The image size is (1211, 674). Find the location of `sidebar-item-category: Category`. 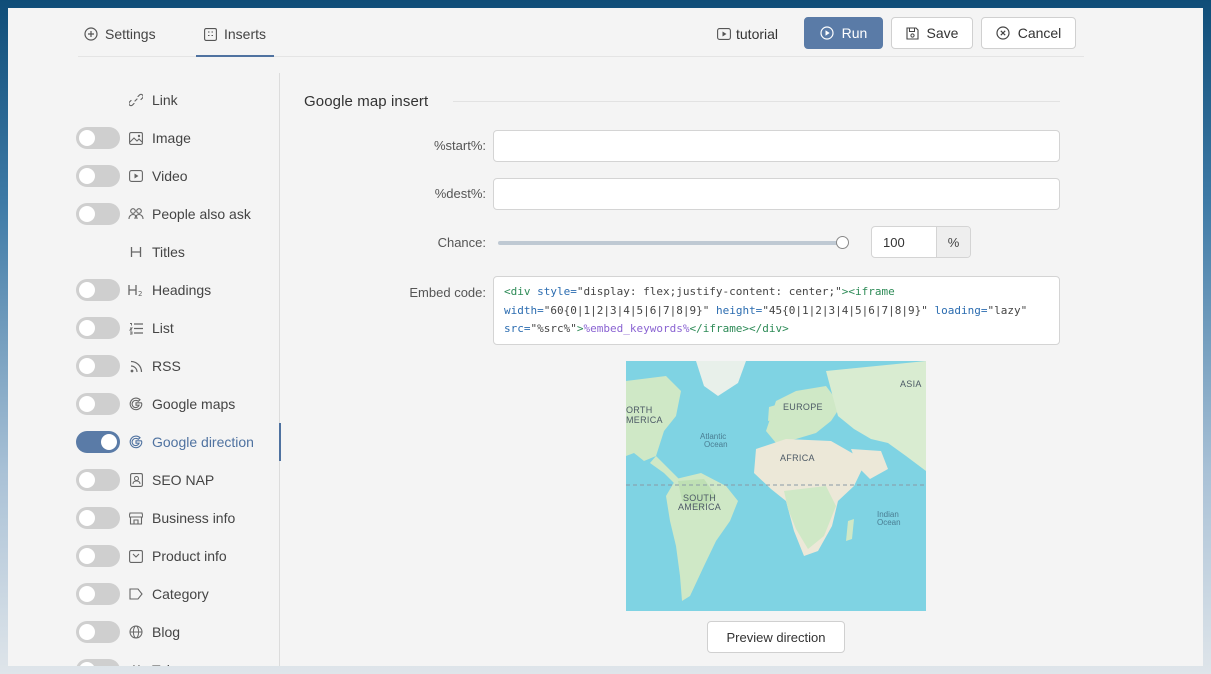

sidebar-item-category: Category is located at coordinates (174, 594).